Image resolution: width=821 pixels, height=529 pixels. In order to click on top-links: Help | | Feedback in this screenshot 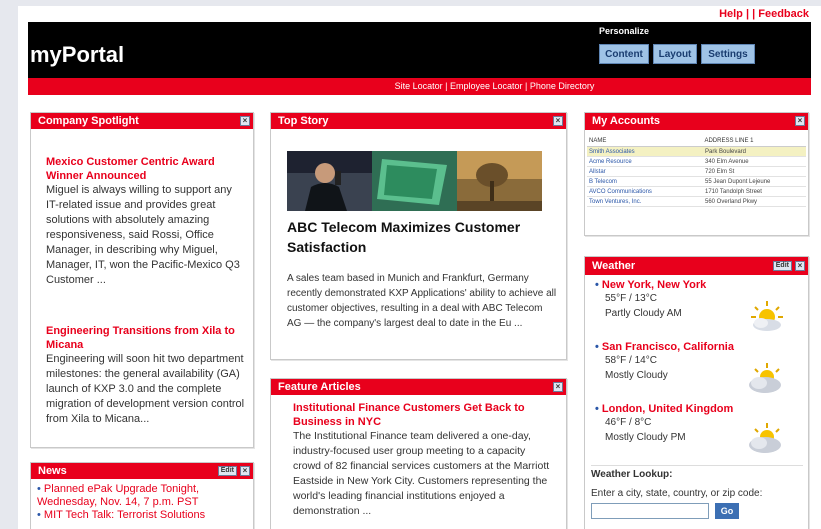, I will do `click(764, 14)`.